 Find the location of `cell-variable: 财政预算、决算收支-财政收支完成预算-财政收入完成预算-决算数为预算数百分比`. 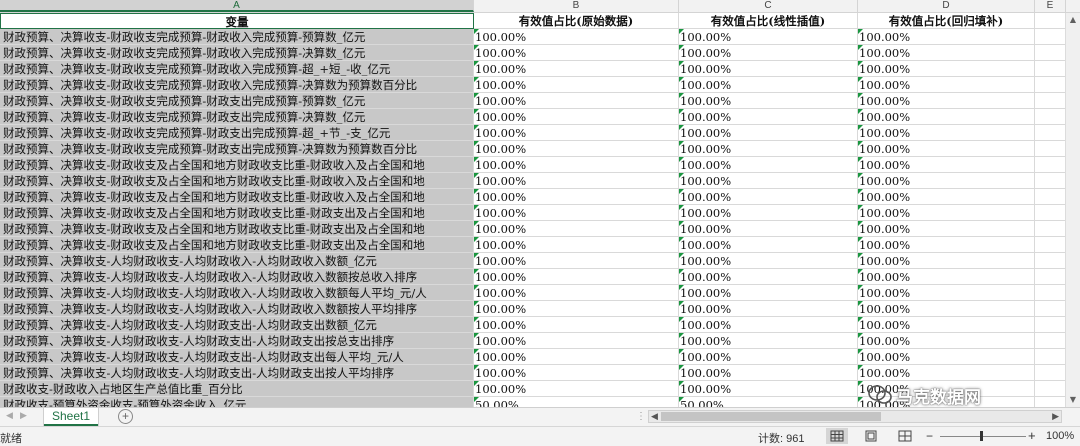

cell-variable: 财政预算、决算收支-财政收支完成预算-财政收入完成预算-决算数为预算数百分比 is located at coordinates (237, 85).